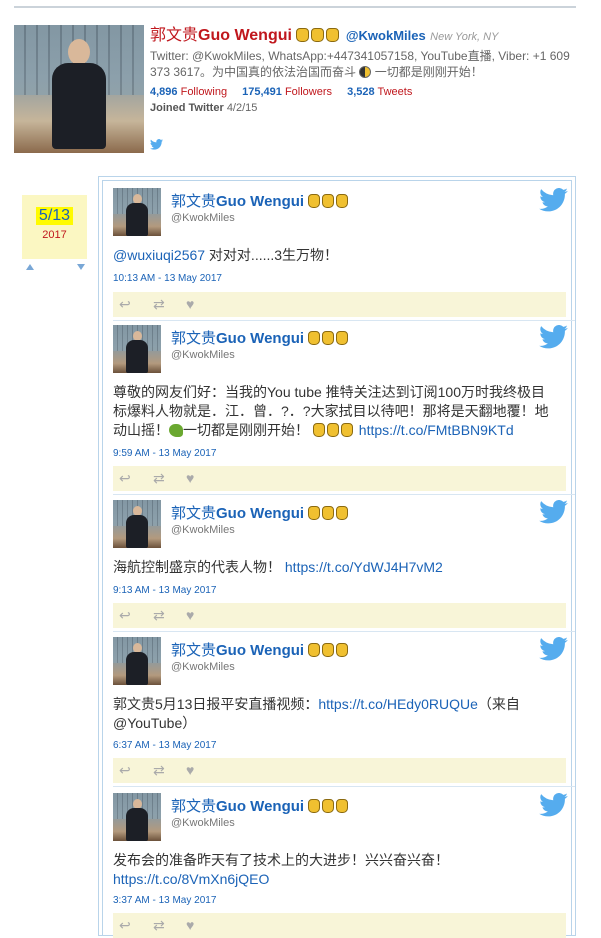 This screenshot has height=938, width=601. I want to click on tweet-link: https://t.co/YdWJ4H7vM2, so click(364, 567).